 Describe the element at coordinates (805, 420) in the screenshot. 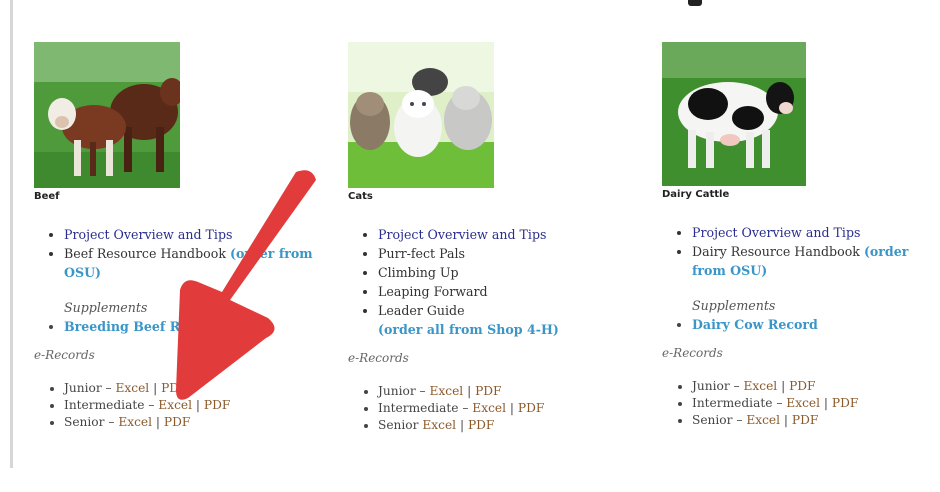

I see `dairy-senior-pdf-link: PDF` at that location.